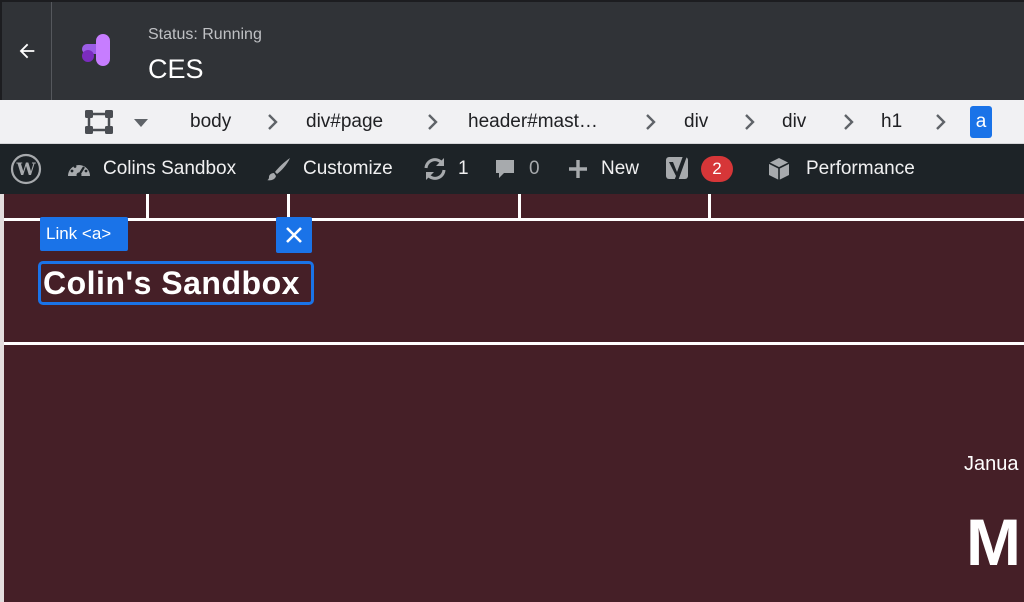  What do you see at coordinates (620, 168) in the screenshot?
I see `new-label: New` at bounding box center [620, 168].